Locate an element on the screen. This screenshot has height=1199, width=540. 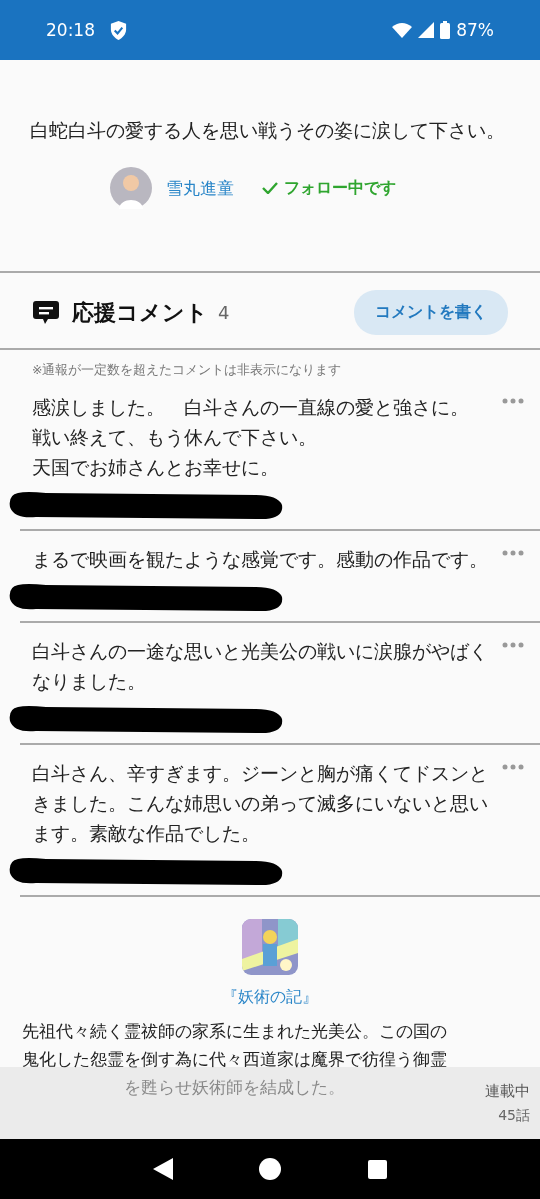
episode-count: 45話 is located at coordinates (514, 1115).